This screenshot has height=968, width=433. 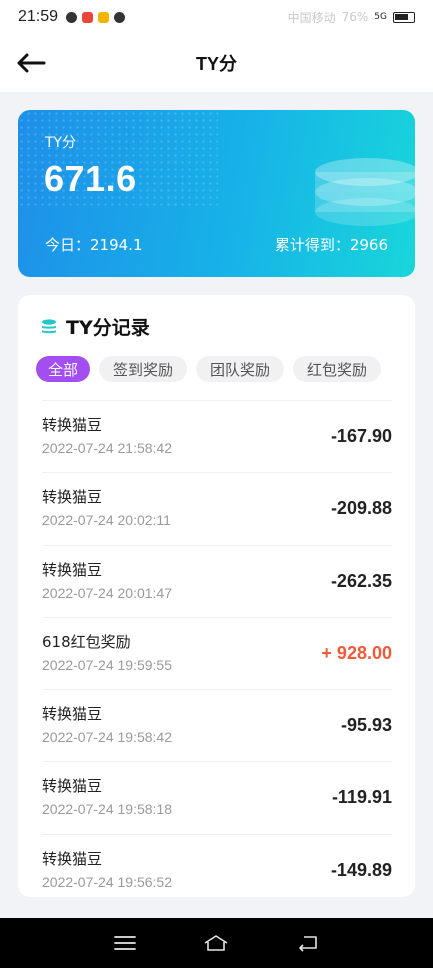 What do you see at coordinates (240, 369) in the screenshot?
I see `tab-team-reward: 团队奖励` at bounding box center [240, 369].